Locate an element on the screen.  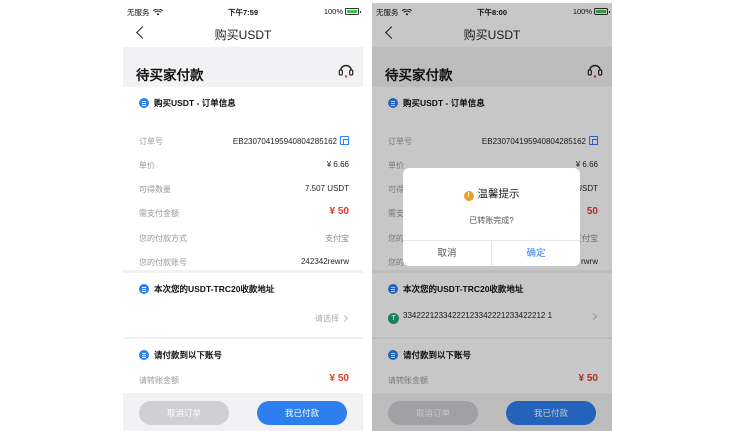
address-select: 请选择 is located at coordinates (332, 318).